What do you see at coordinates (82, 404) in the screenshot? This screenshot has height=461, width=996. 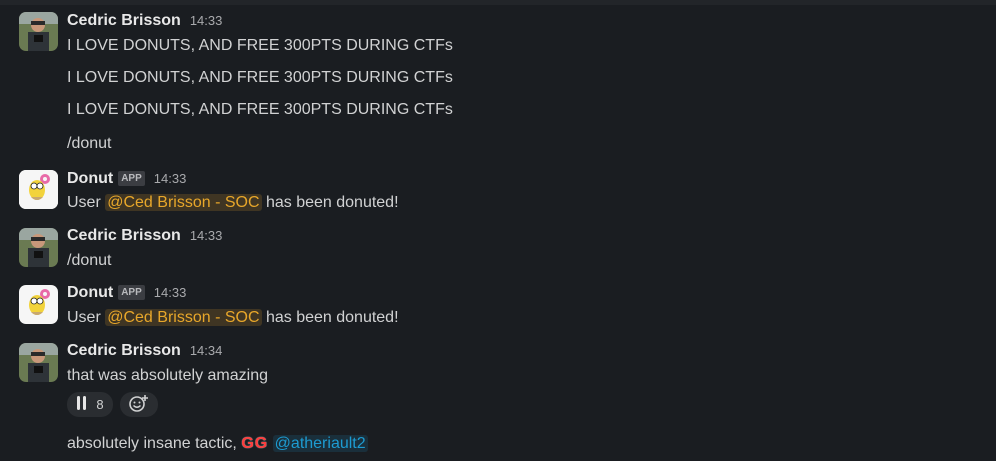 I see `raised-hands-icon` at bounding box center [82, 404].